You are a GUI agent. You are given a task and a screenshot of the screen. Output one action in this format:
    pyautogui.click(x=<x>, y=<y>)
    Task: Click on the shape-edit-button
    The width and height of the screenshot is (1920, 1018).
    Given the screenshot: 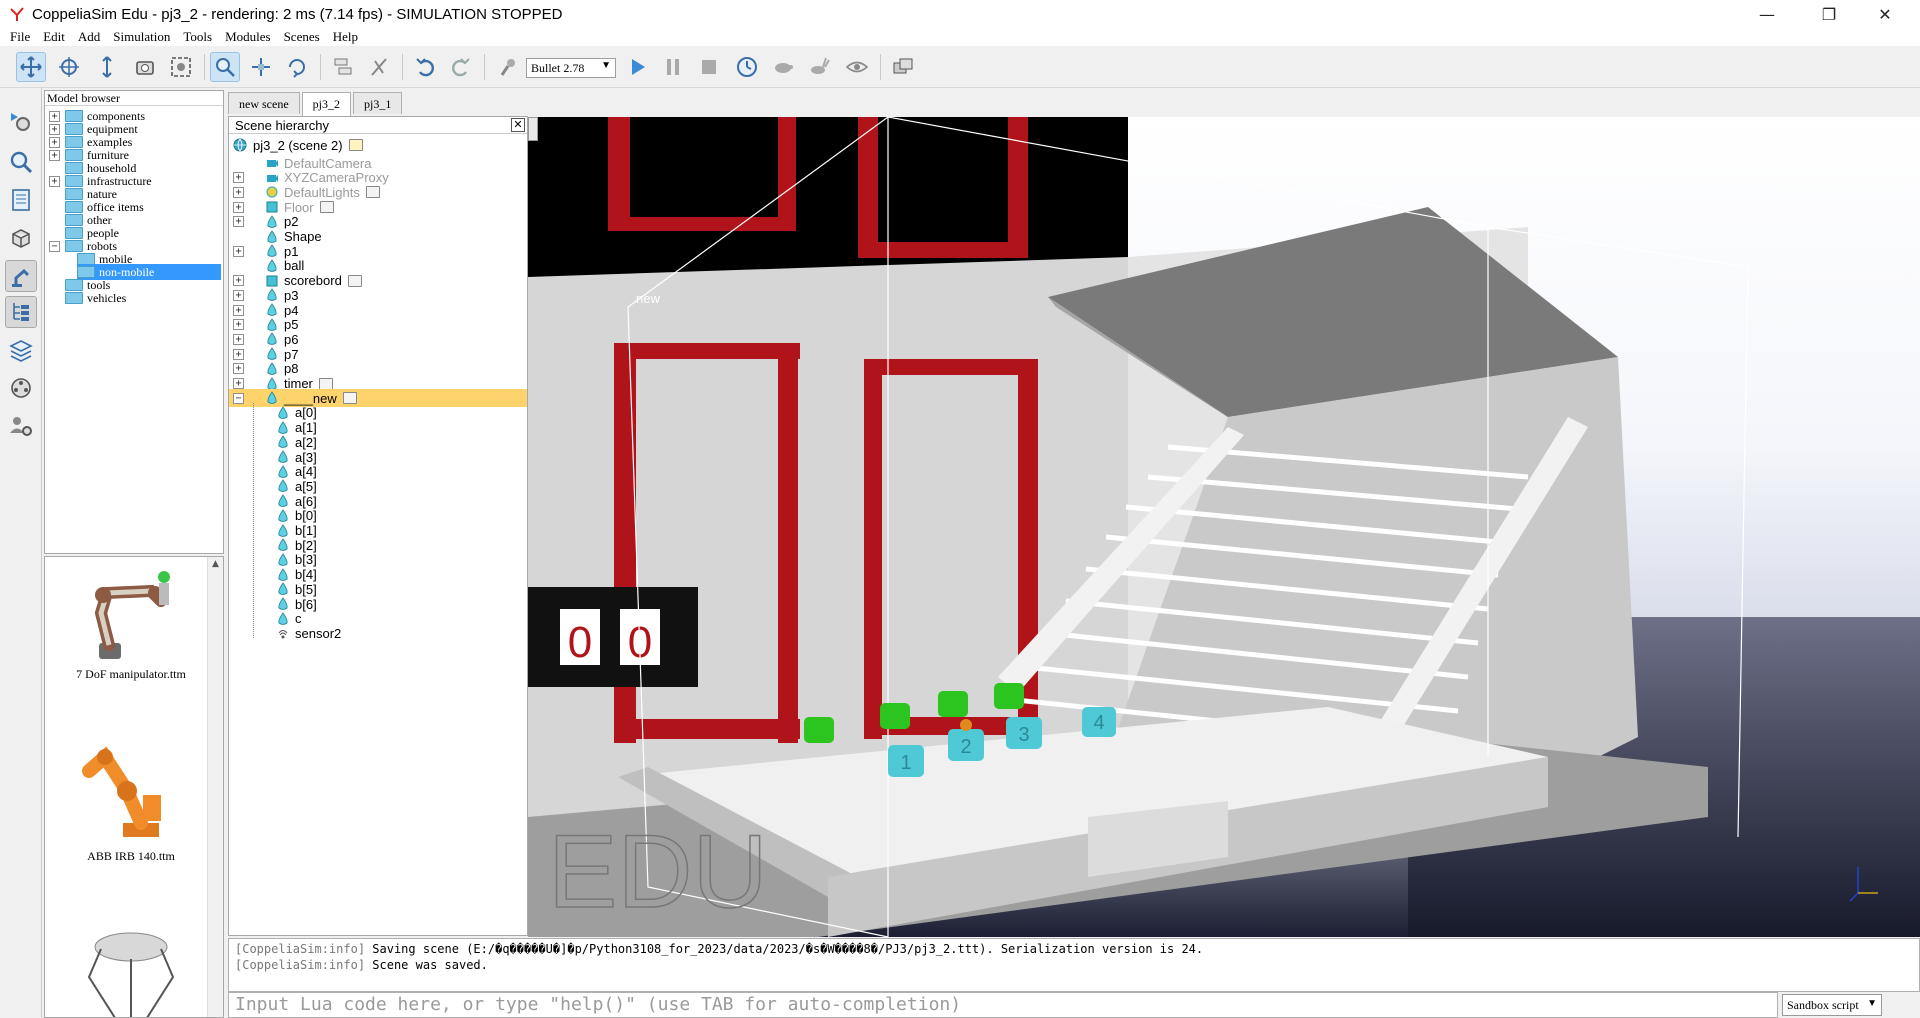 What is the action you would take?
    pyautogui.click(x=21, y=238)
    